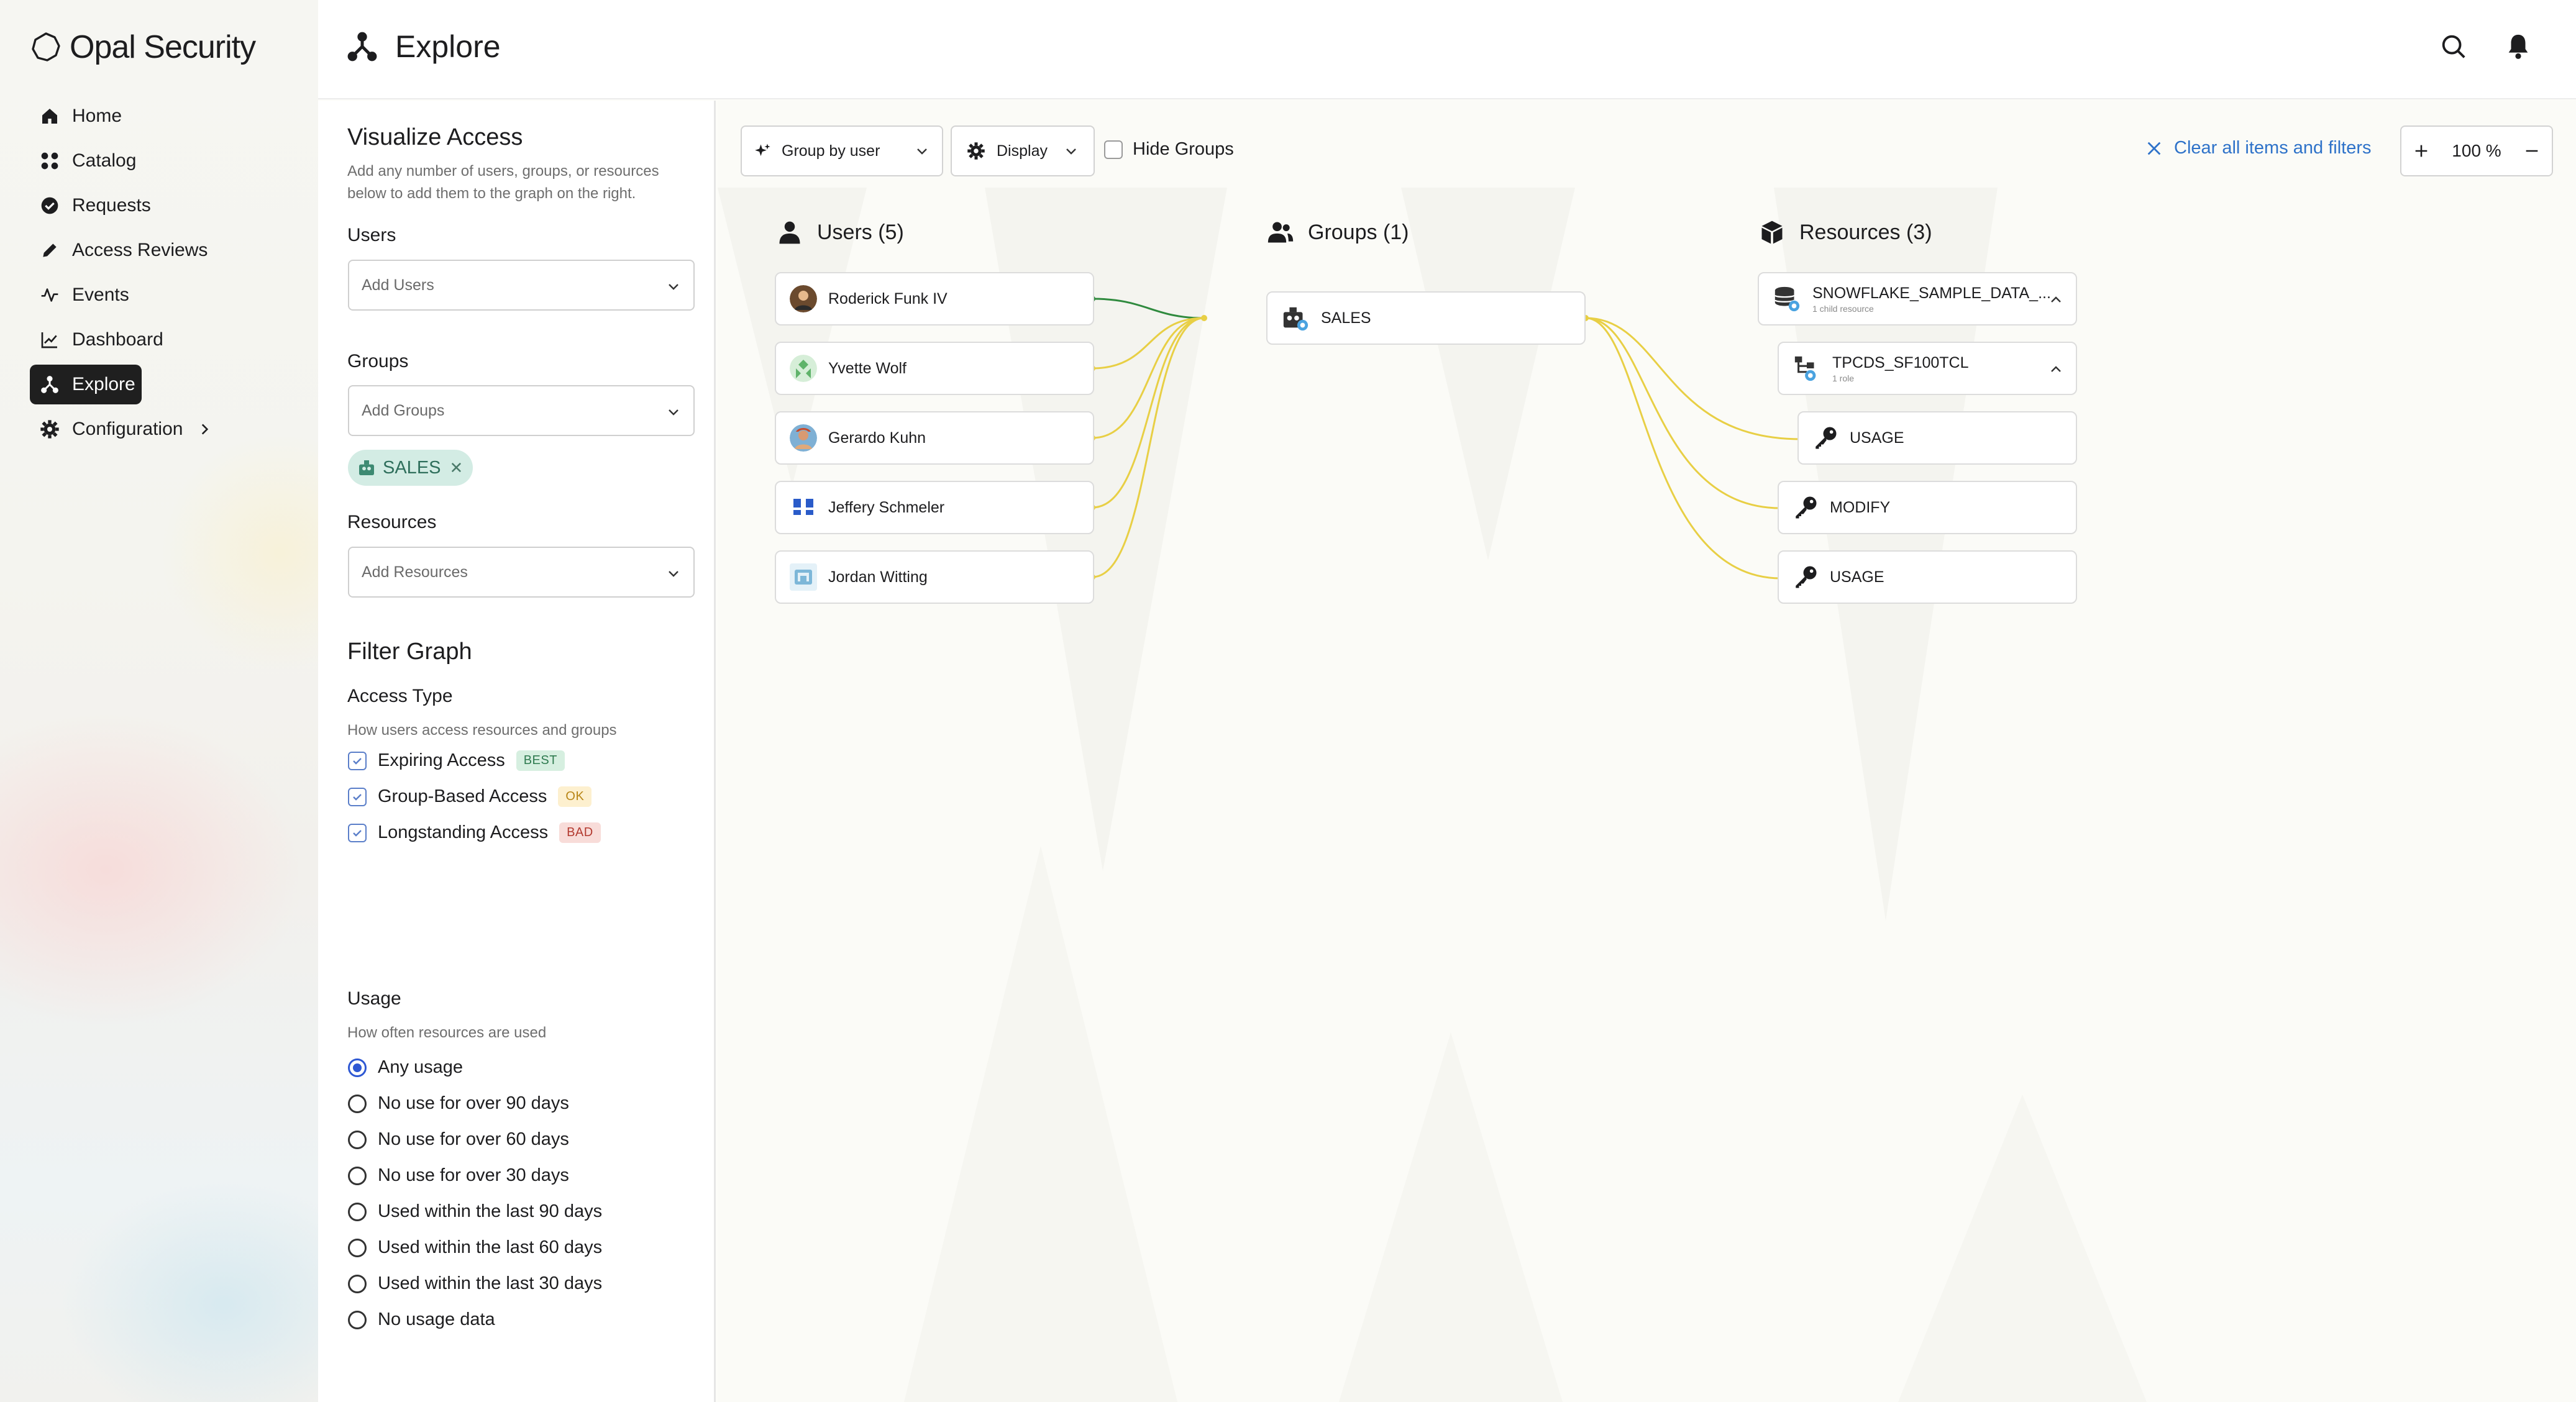 Image resolution: width=2576 pixels, height=1402 pixels. What do you see at coordinates (2532, 151) in the screenshot?
I see `zoom-out-icon` at bounding box center [2532, 151].